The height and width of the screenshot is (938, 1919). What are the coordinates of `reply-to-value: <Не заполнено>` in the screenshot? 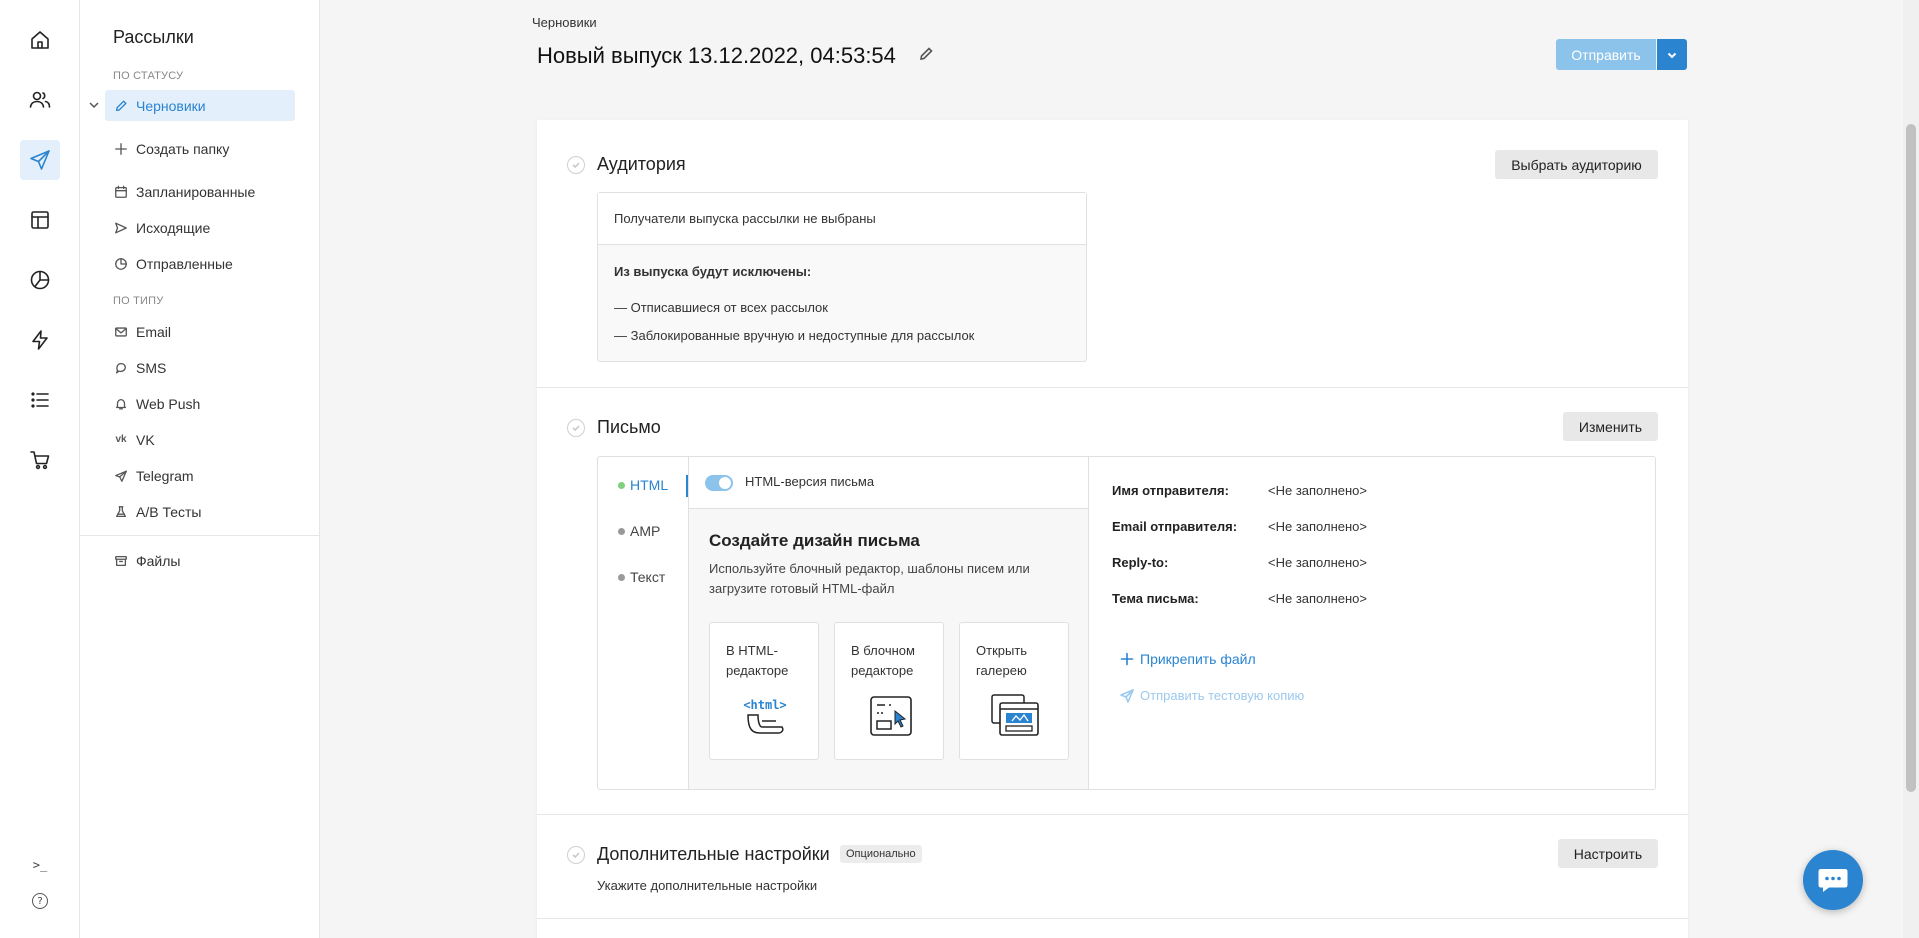 It's located at (1317, 562).